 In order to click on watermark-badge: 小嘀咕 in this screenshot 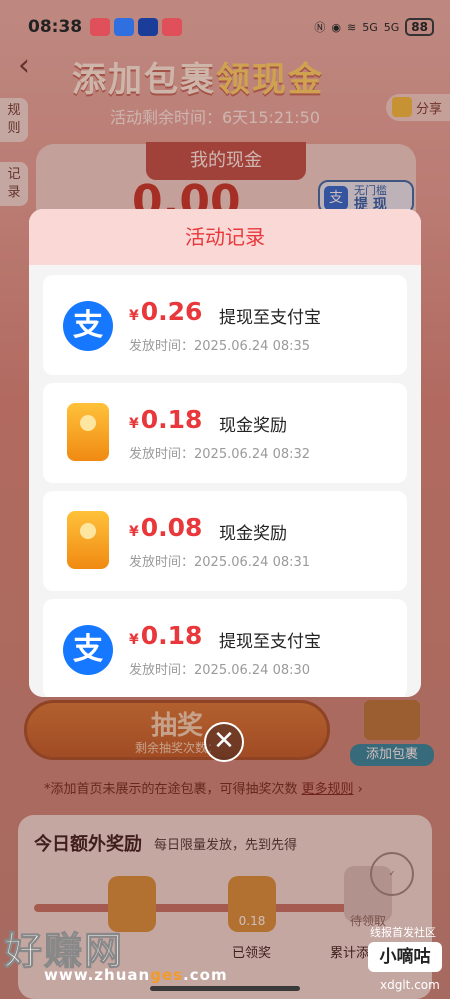, I will do `click(405, 957)`.